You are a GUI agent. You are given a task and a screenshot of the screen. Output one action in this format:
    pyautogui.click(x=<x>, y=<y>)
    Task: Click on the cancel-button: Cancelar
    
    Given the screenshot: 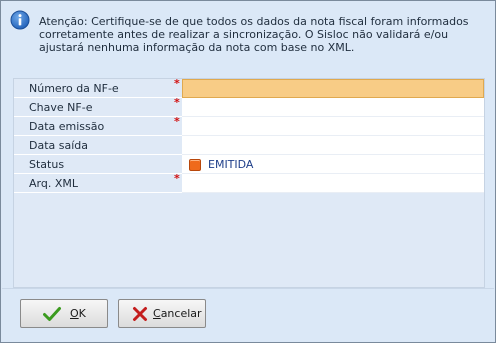 What is the action you would take?
    pyautogui.click(x=162, y=313)
    